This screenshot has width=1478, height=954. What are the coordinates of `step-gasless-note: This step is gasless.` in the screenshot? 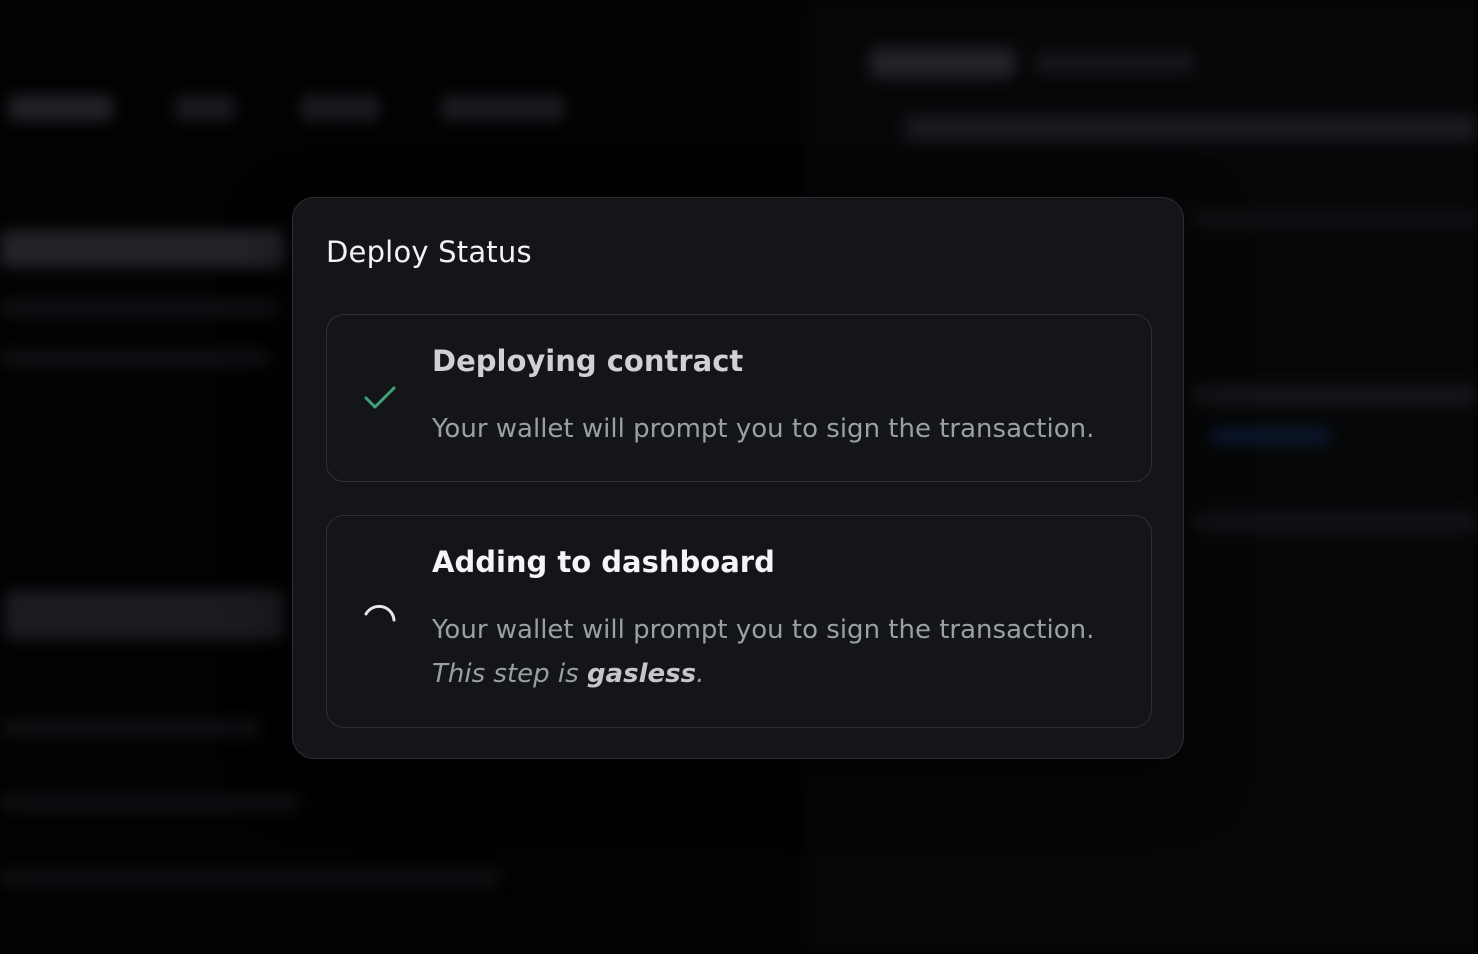 It's located at (568, 674).